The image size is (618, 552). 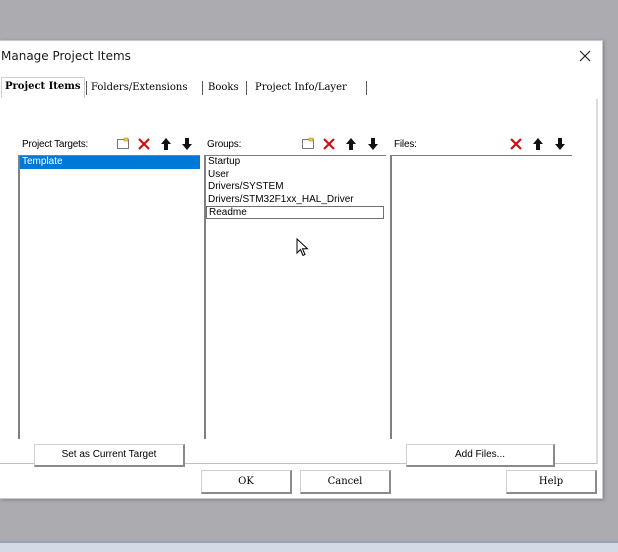 I want to click on set-current-target-button: Set as Current Target, so click(x=109, y=455).